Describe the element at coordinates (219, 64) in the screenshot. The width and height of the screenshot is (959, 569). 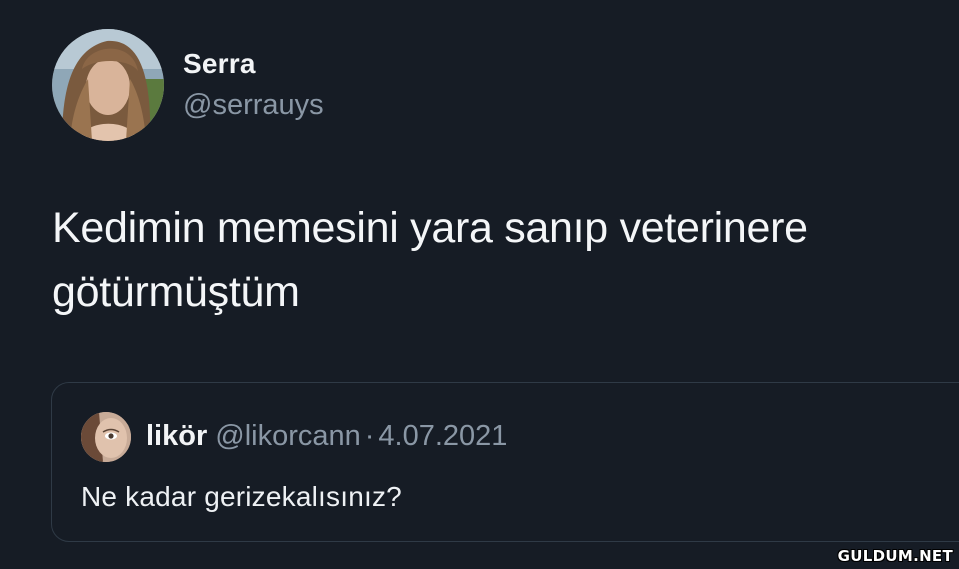
I see `author-name: Serra` at that location.